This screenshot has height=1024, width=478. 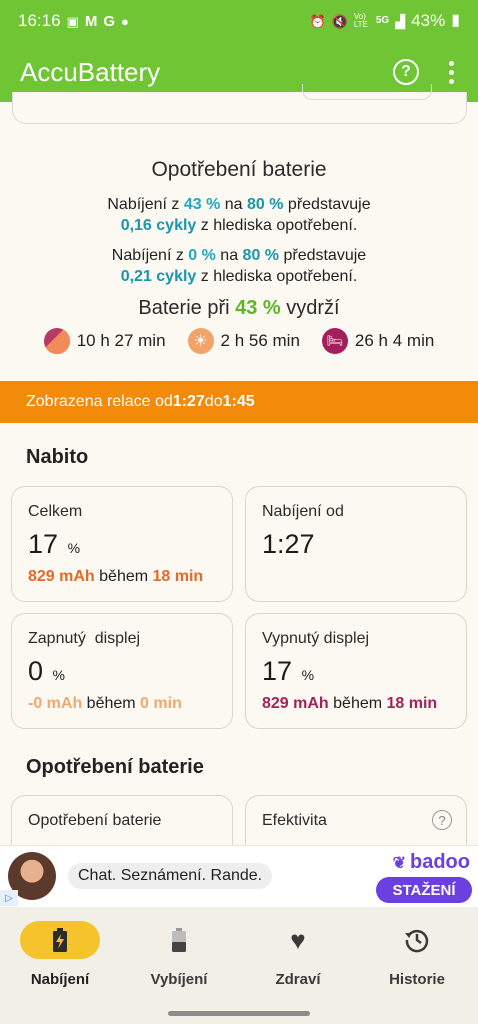 What do you see at coordinates (350, 703) in the screenshot?
I see `screen-off-detail: 829 mAh během 18 min` at bounding box center [350, 703].